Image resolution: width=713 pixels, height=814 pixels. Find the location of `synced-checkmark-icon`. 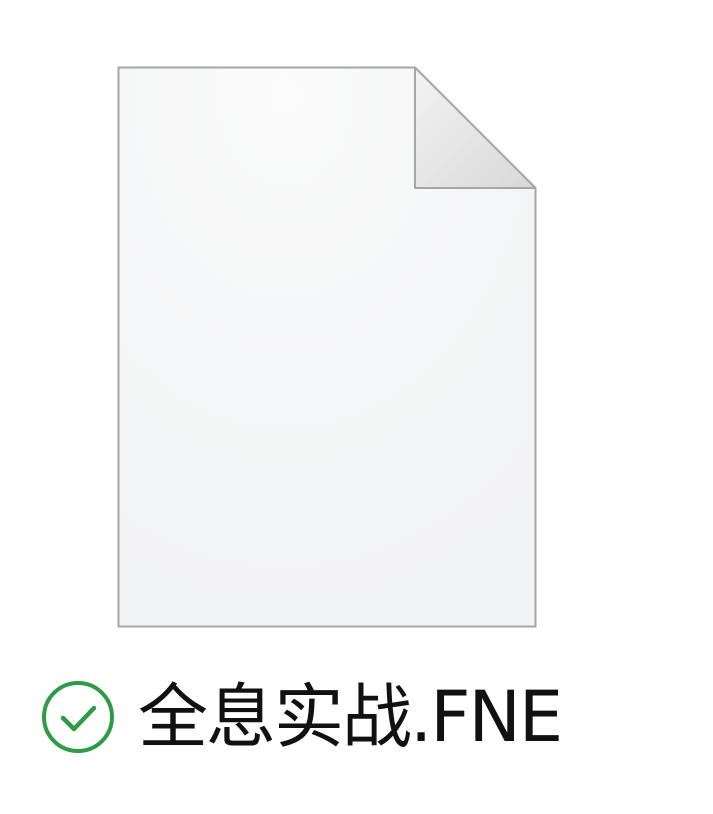

synced-checkmark-icon is located at coordinates (78, 717).